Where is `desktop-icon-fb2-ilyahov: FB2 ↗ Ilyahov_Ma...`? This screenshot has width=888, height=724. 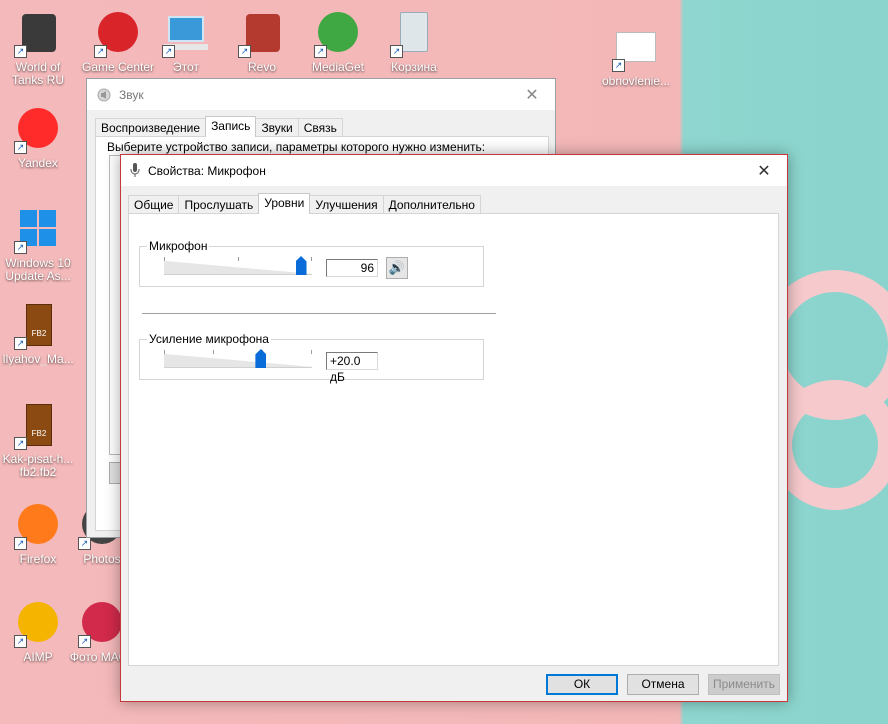
desktop-icon-fb2-ilyahov: FB2 ↗ Ilyahov_Ma... is located at coordinates (38, 334).